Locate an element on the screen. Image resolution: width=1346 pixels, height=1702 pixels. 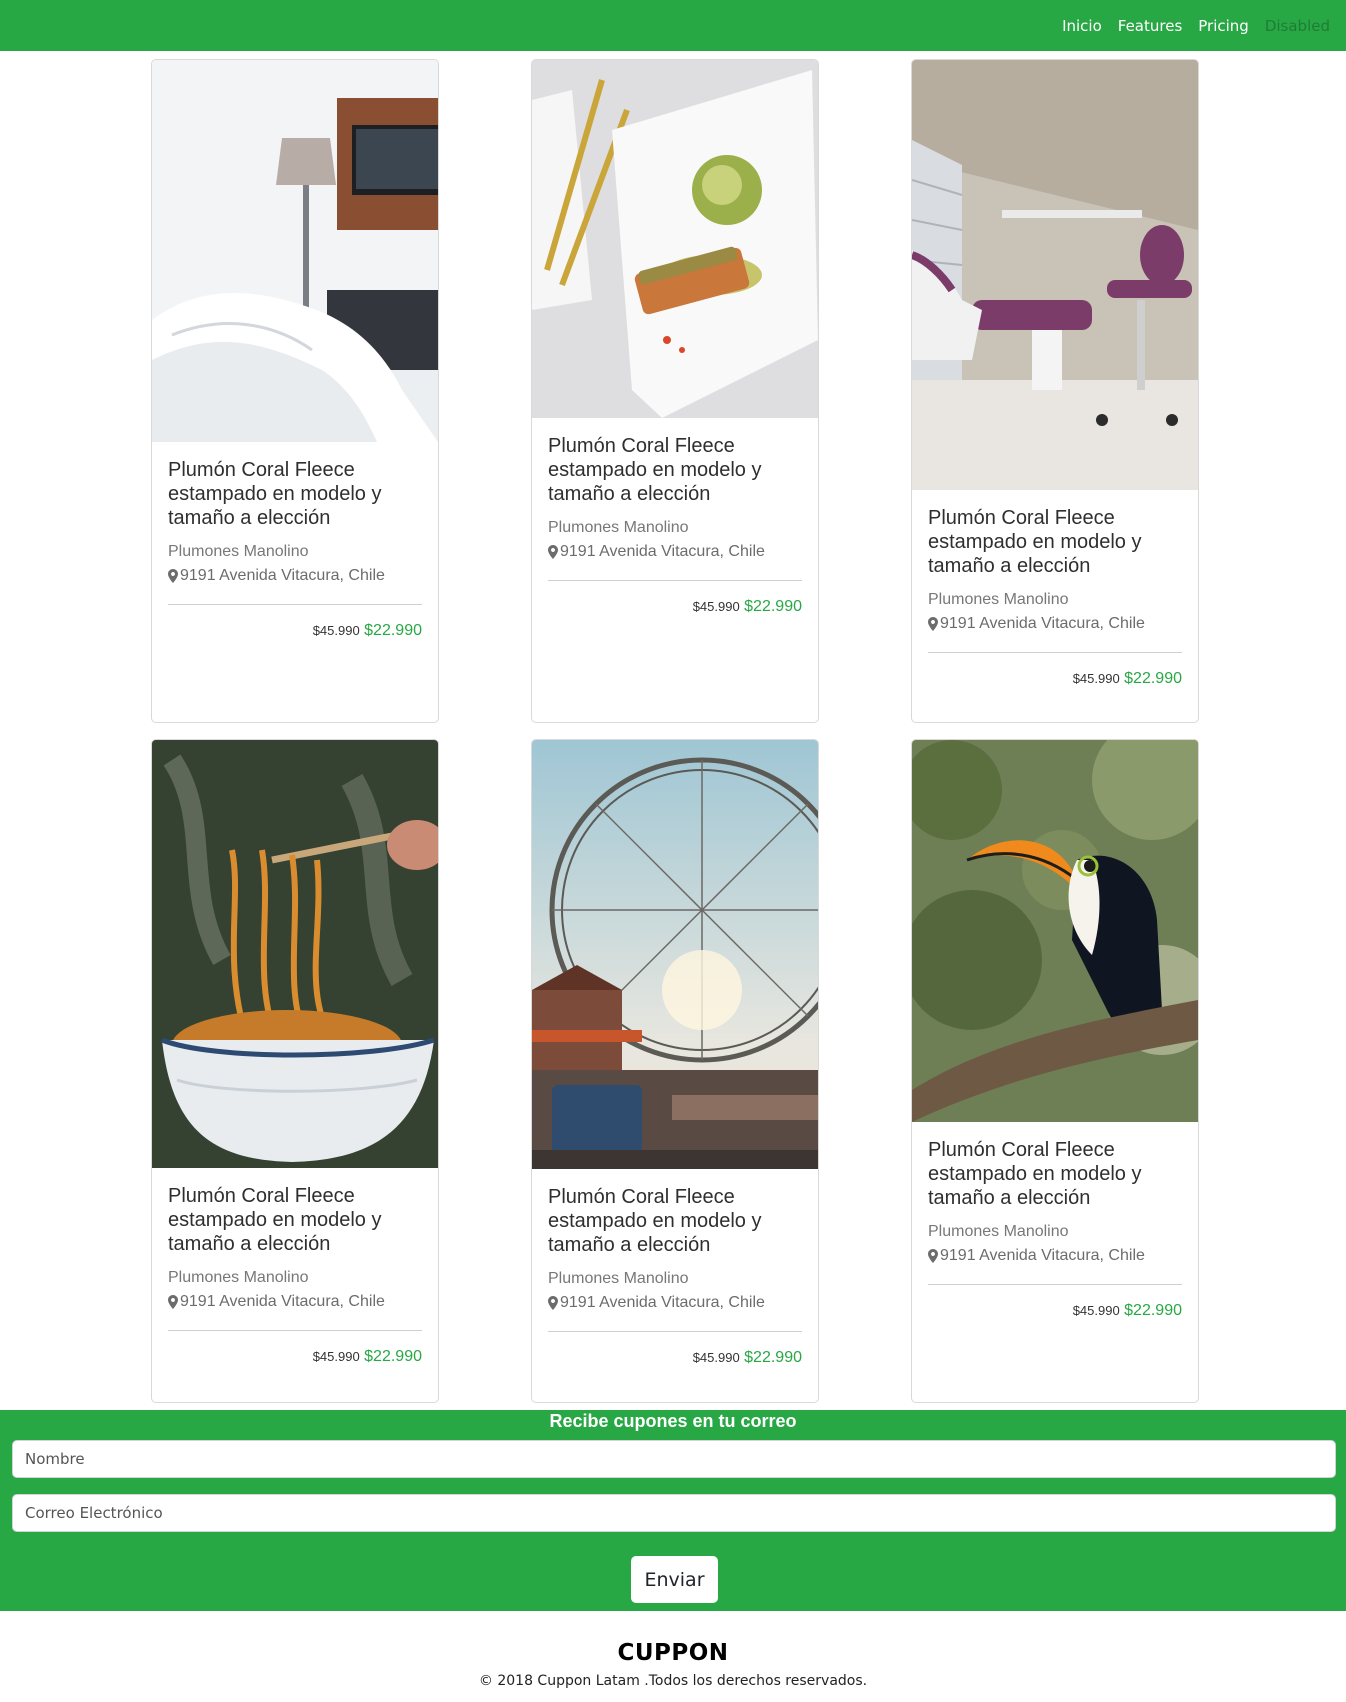
deal-image-salmon-dish is located at coordinates (675, 239).